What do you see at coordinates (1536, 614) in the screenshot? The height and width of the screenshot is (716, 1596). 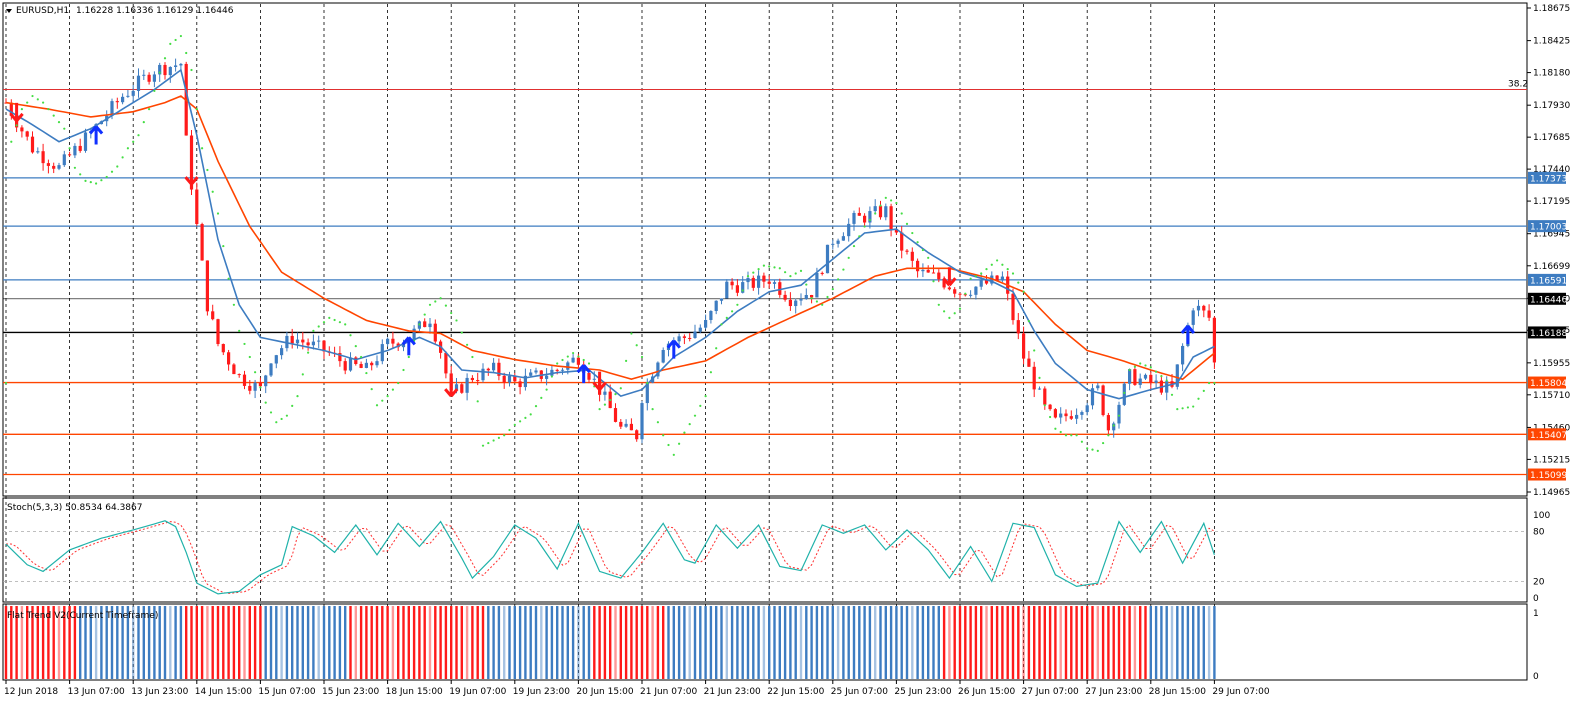 I see `trend-tick-label: 1` at bounding box center [1536, 614].